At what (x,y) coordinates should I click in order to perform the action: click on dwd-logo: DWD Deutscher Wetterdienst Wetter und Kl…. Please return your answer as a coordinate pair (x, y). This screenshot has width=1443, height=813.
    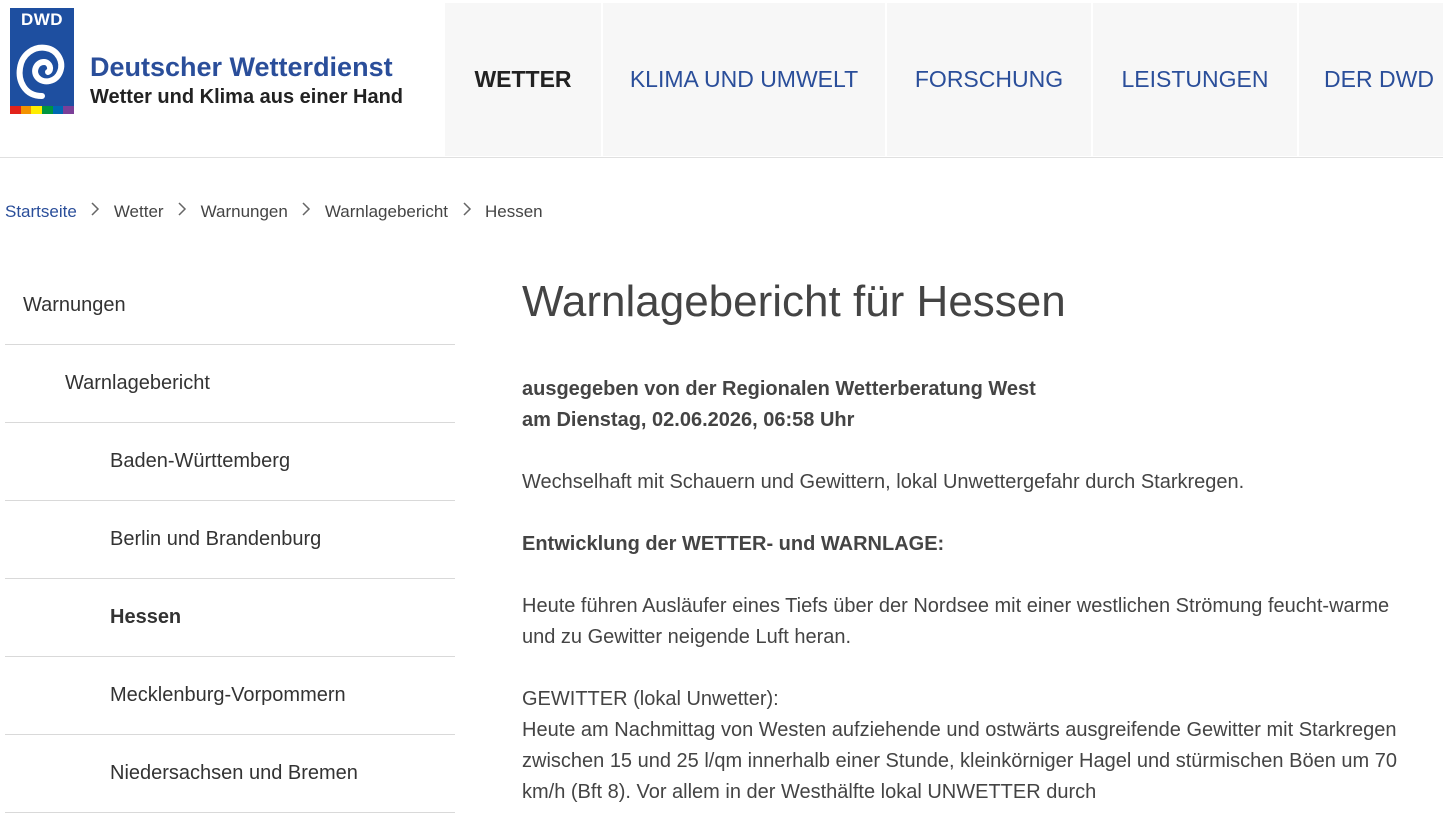
    Looking at the image, I should click on (215, 63).